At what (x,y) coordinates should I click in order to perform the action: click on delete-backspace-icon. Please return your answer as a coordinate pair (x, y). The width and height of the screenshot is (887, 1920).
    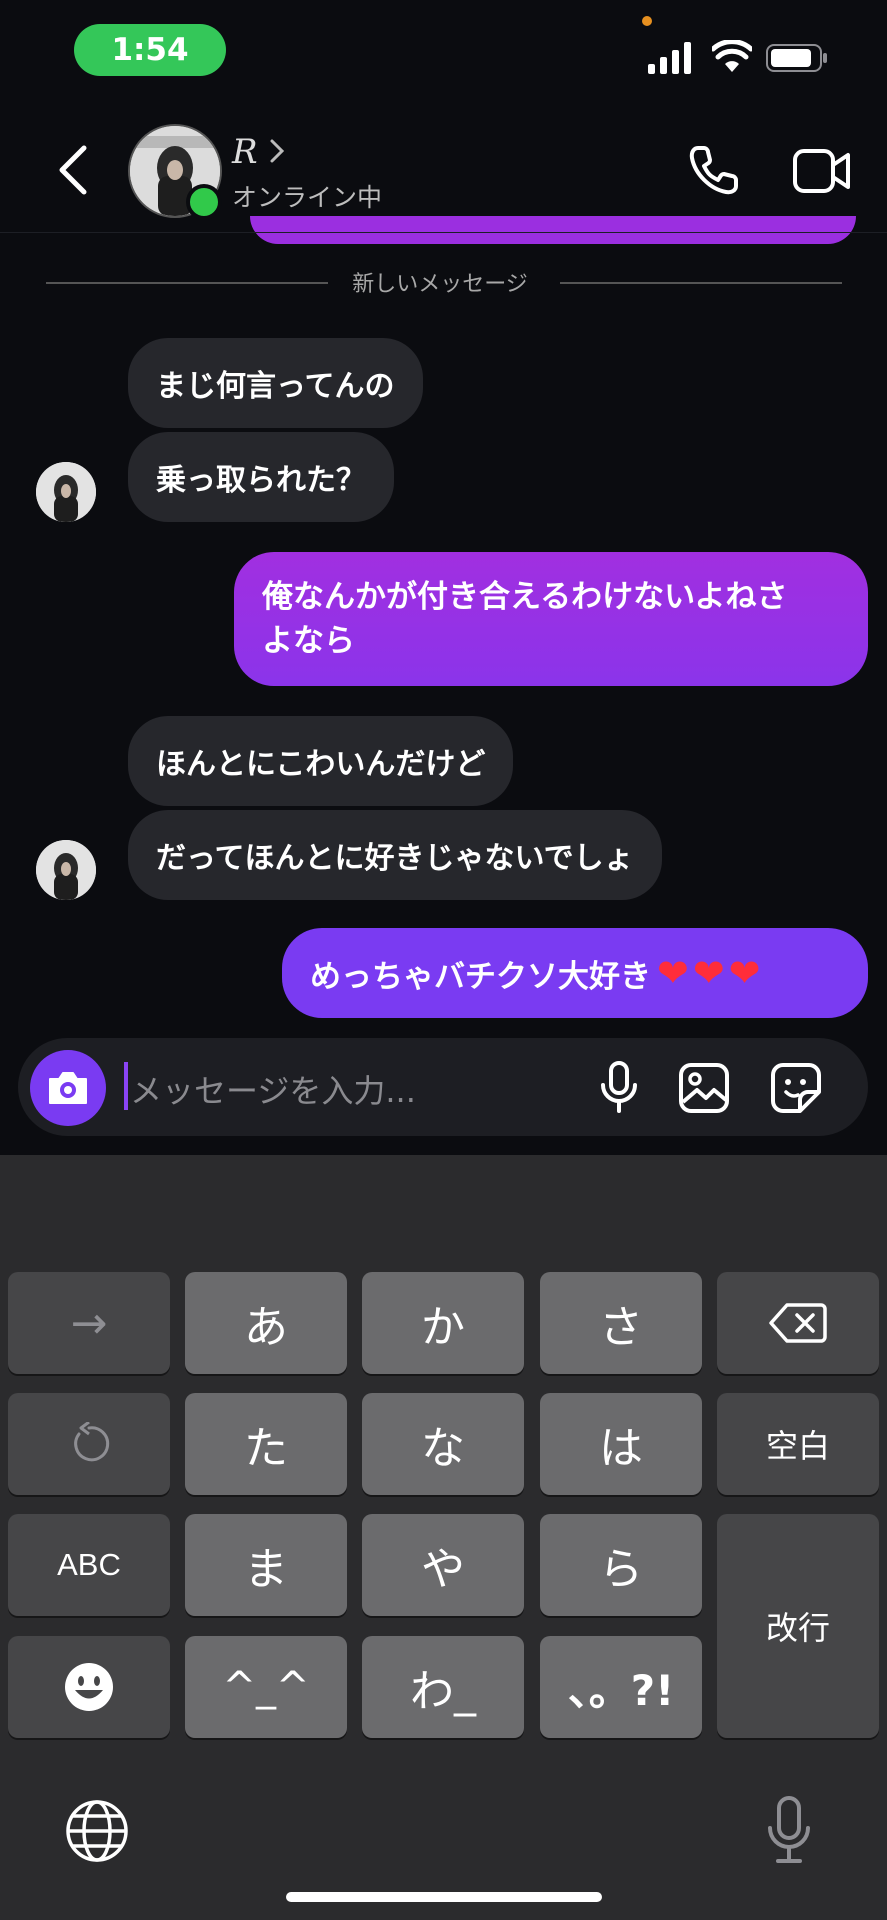
    Looking at the image, I should click on (798, 1323).